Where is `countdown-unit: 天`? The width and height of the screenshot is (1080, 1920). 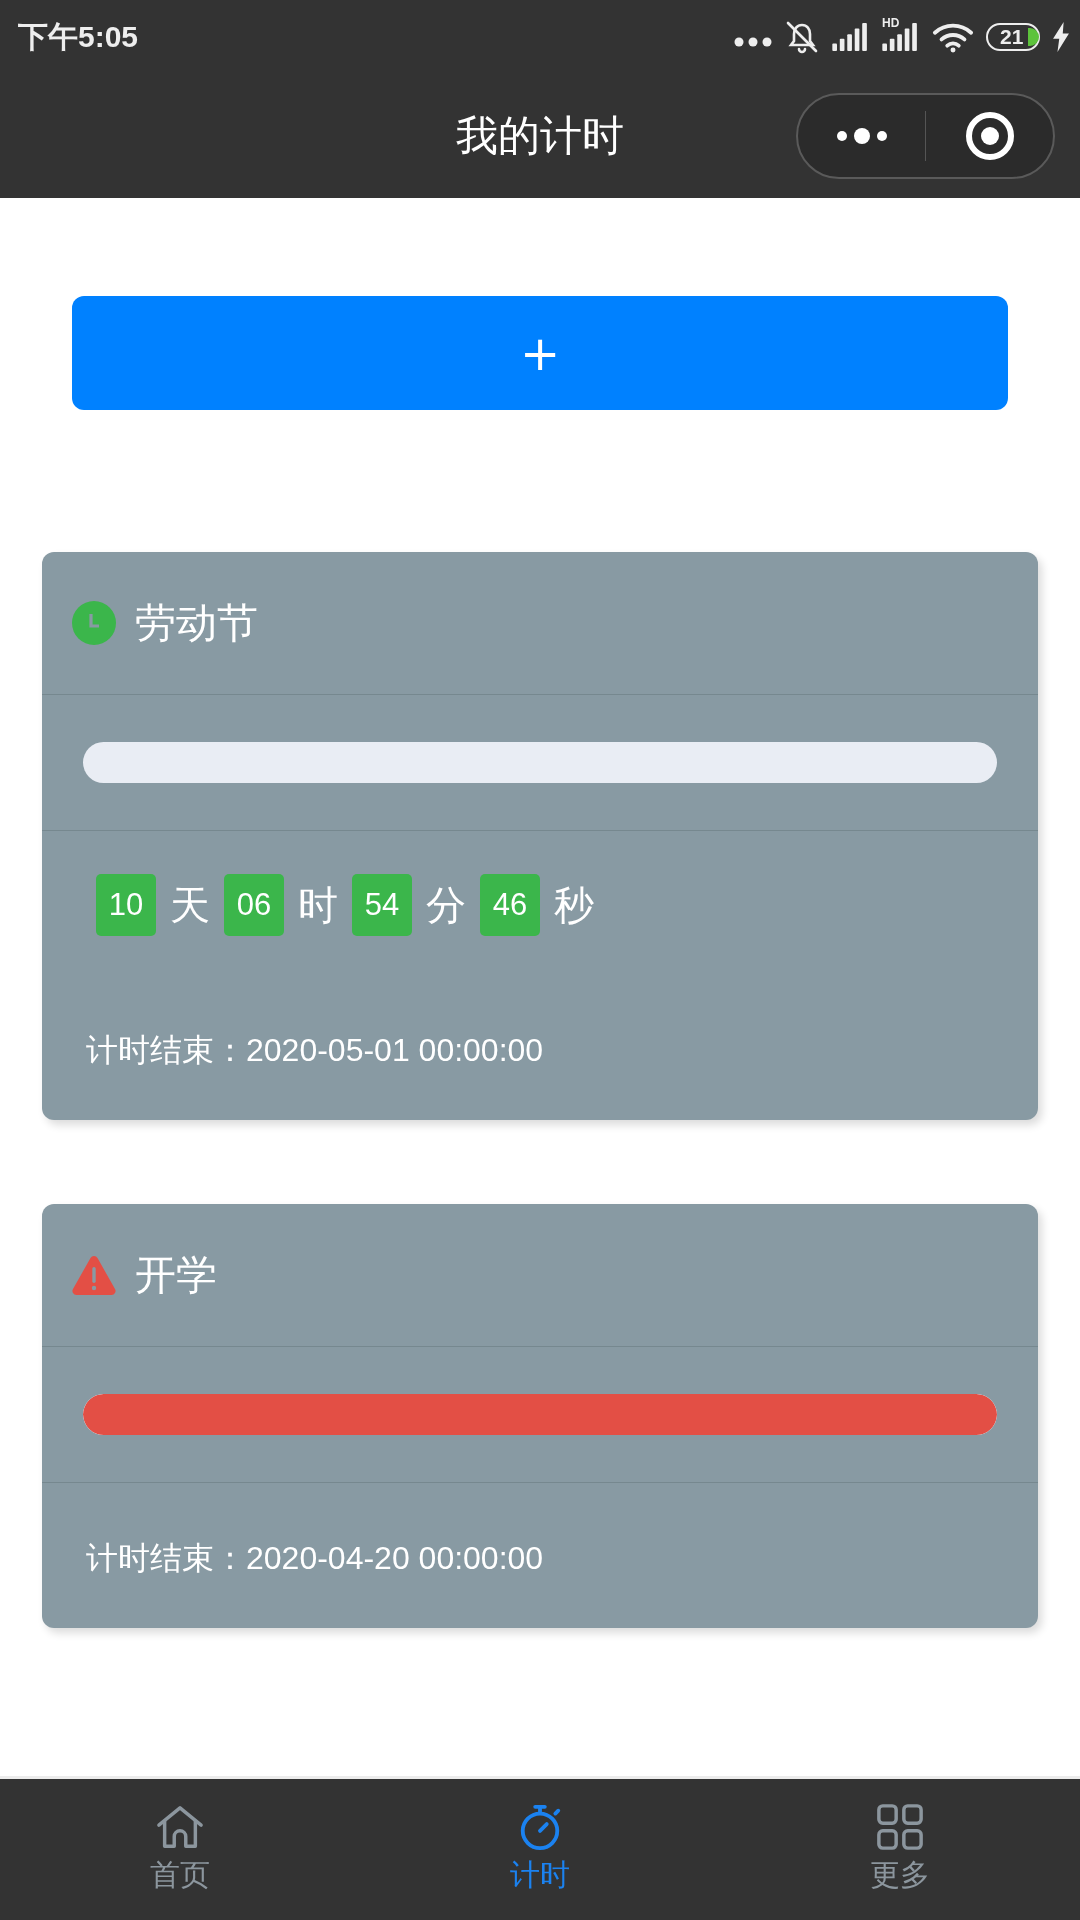
countdown-unit: 天 is located at coordinates (190, 905).